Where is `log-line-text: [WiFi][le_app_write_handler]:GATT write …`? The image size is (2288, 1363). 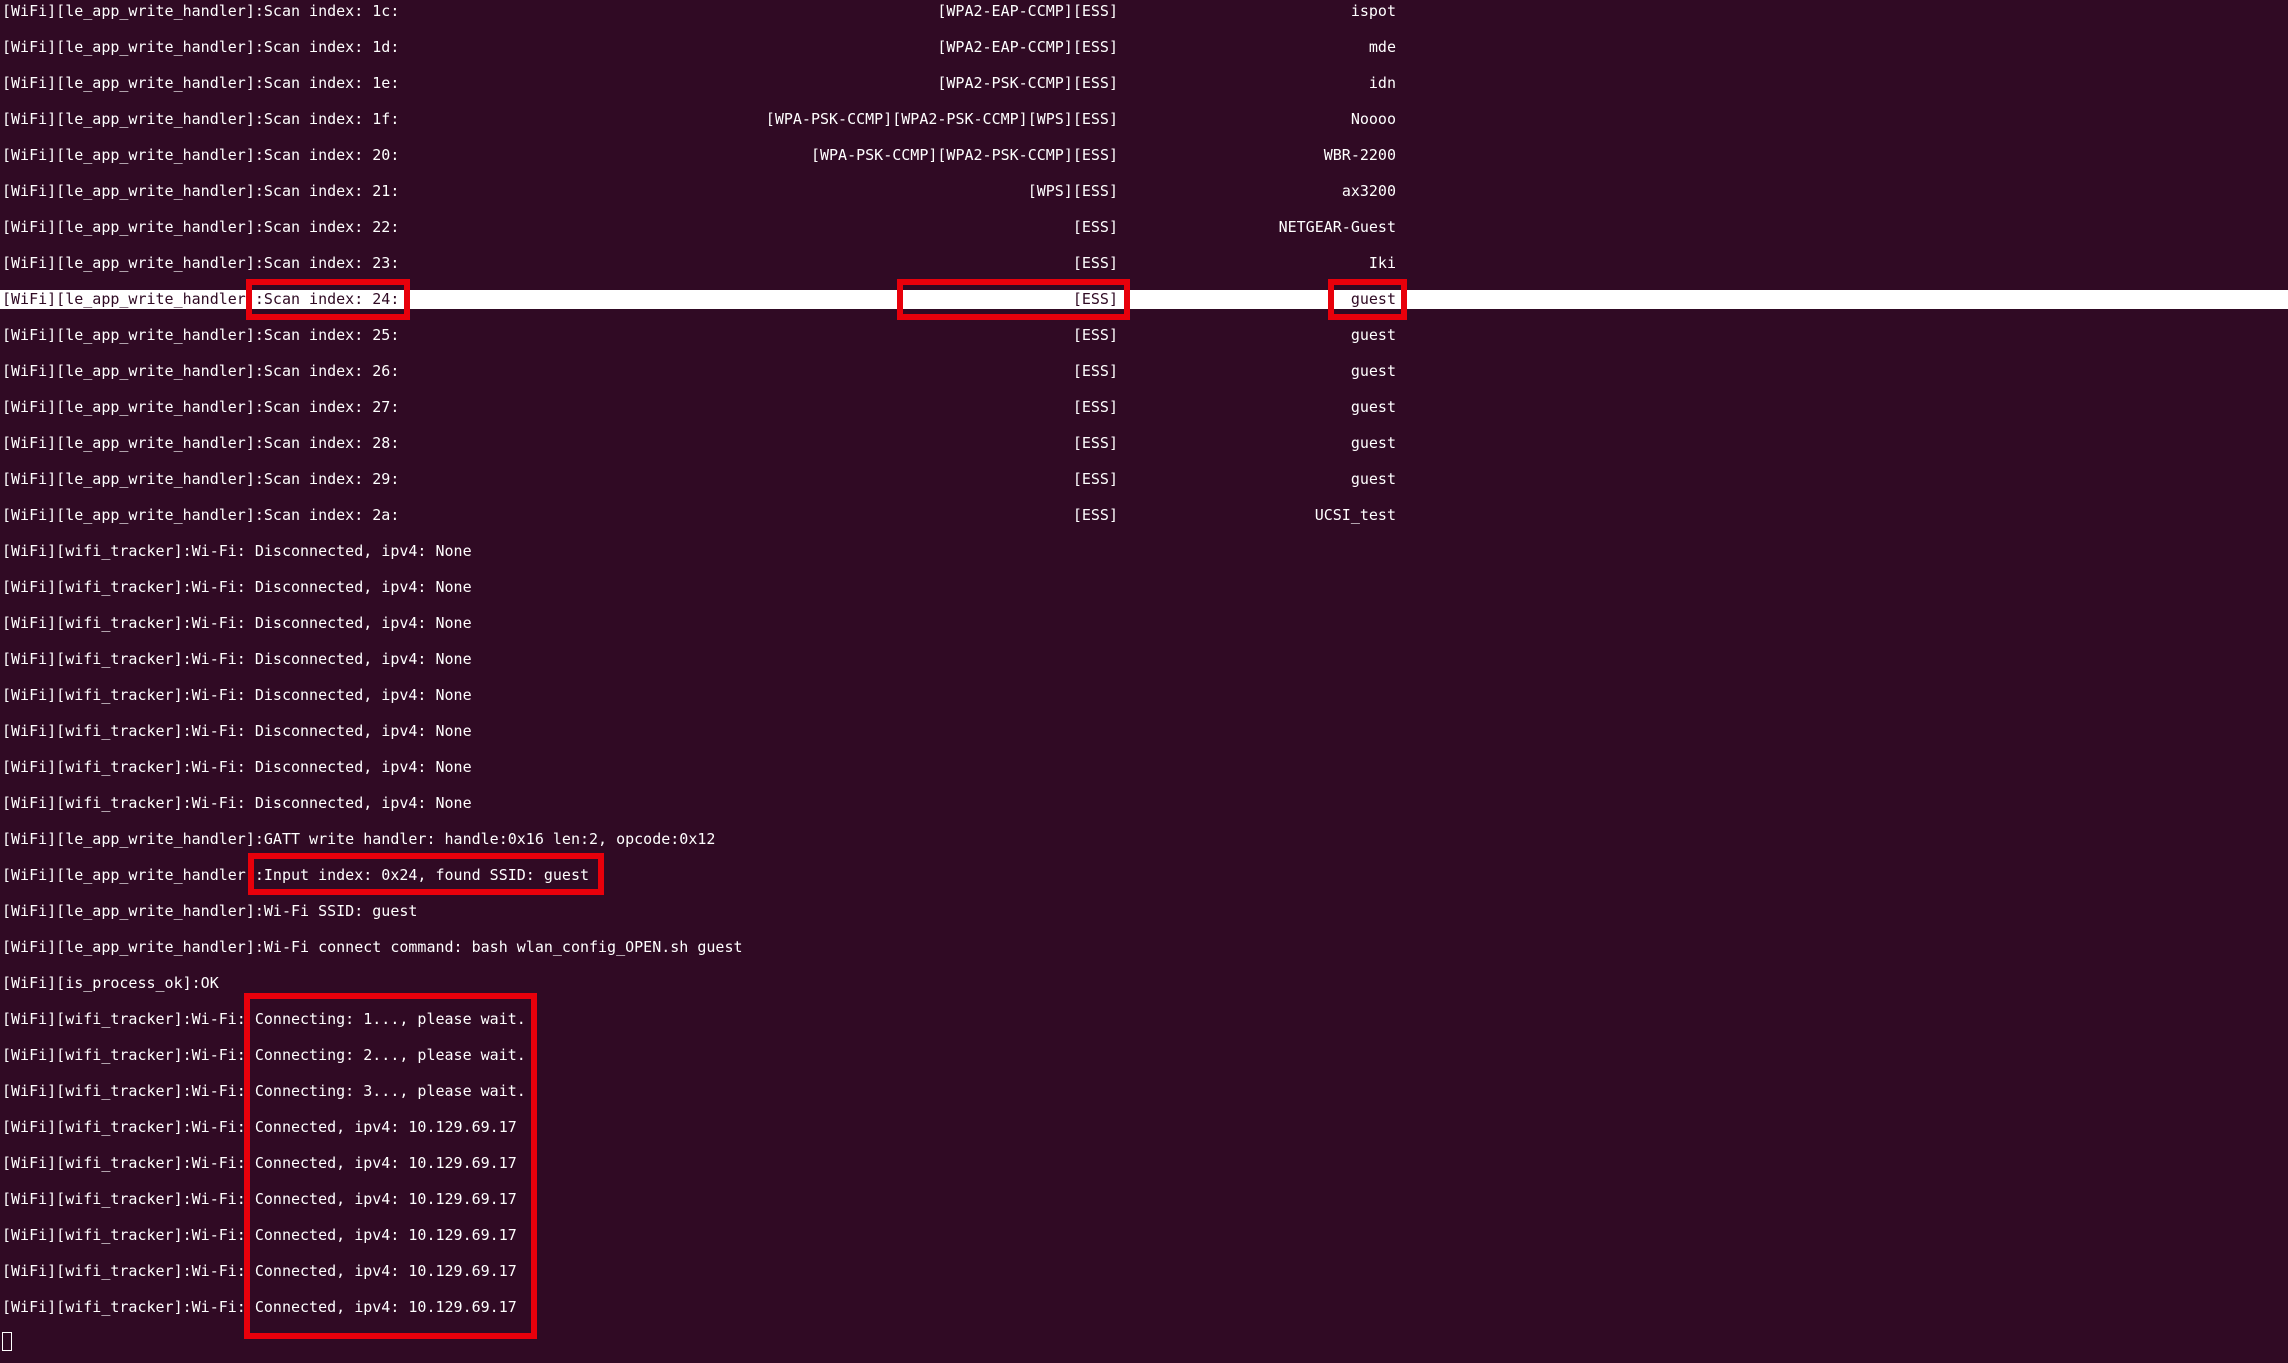 log-line-text: [WiFi][le_app_write_handler]:GATT write … is located at coordinates (359, 839).